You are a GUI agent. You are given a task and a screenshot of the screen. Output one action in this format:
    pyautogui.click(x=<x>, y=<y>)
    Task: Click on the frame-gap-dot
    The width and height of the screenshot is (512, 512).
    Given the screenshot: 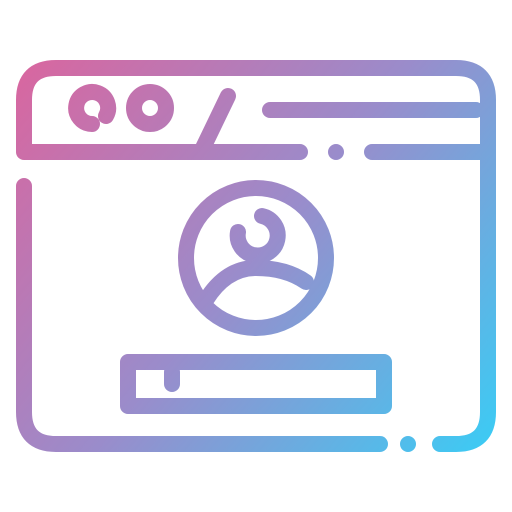 What is the action you would take?
    pyautogui.click(x=408, y=444)
    